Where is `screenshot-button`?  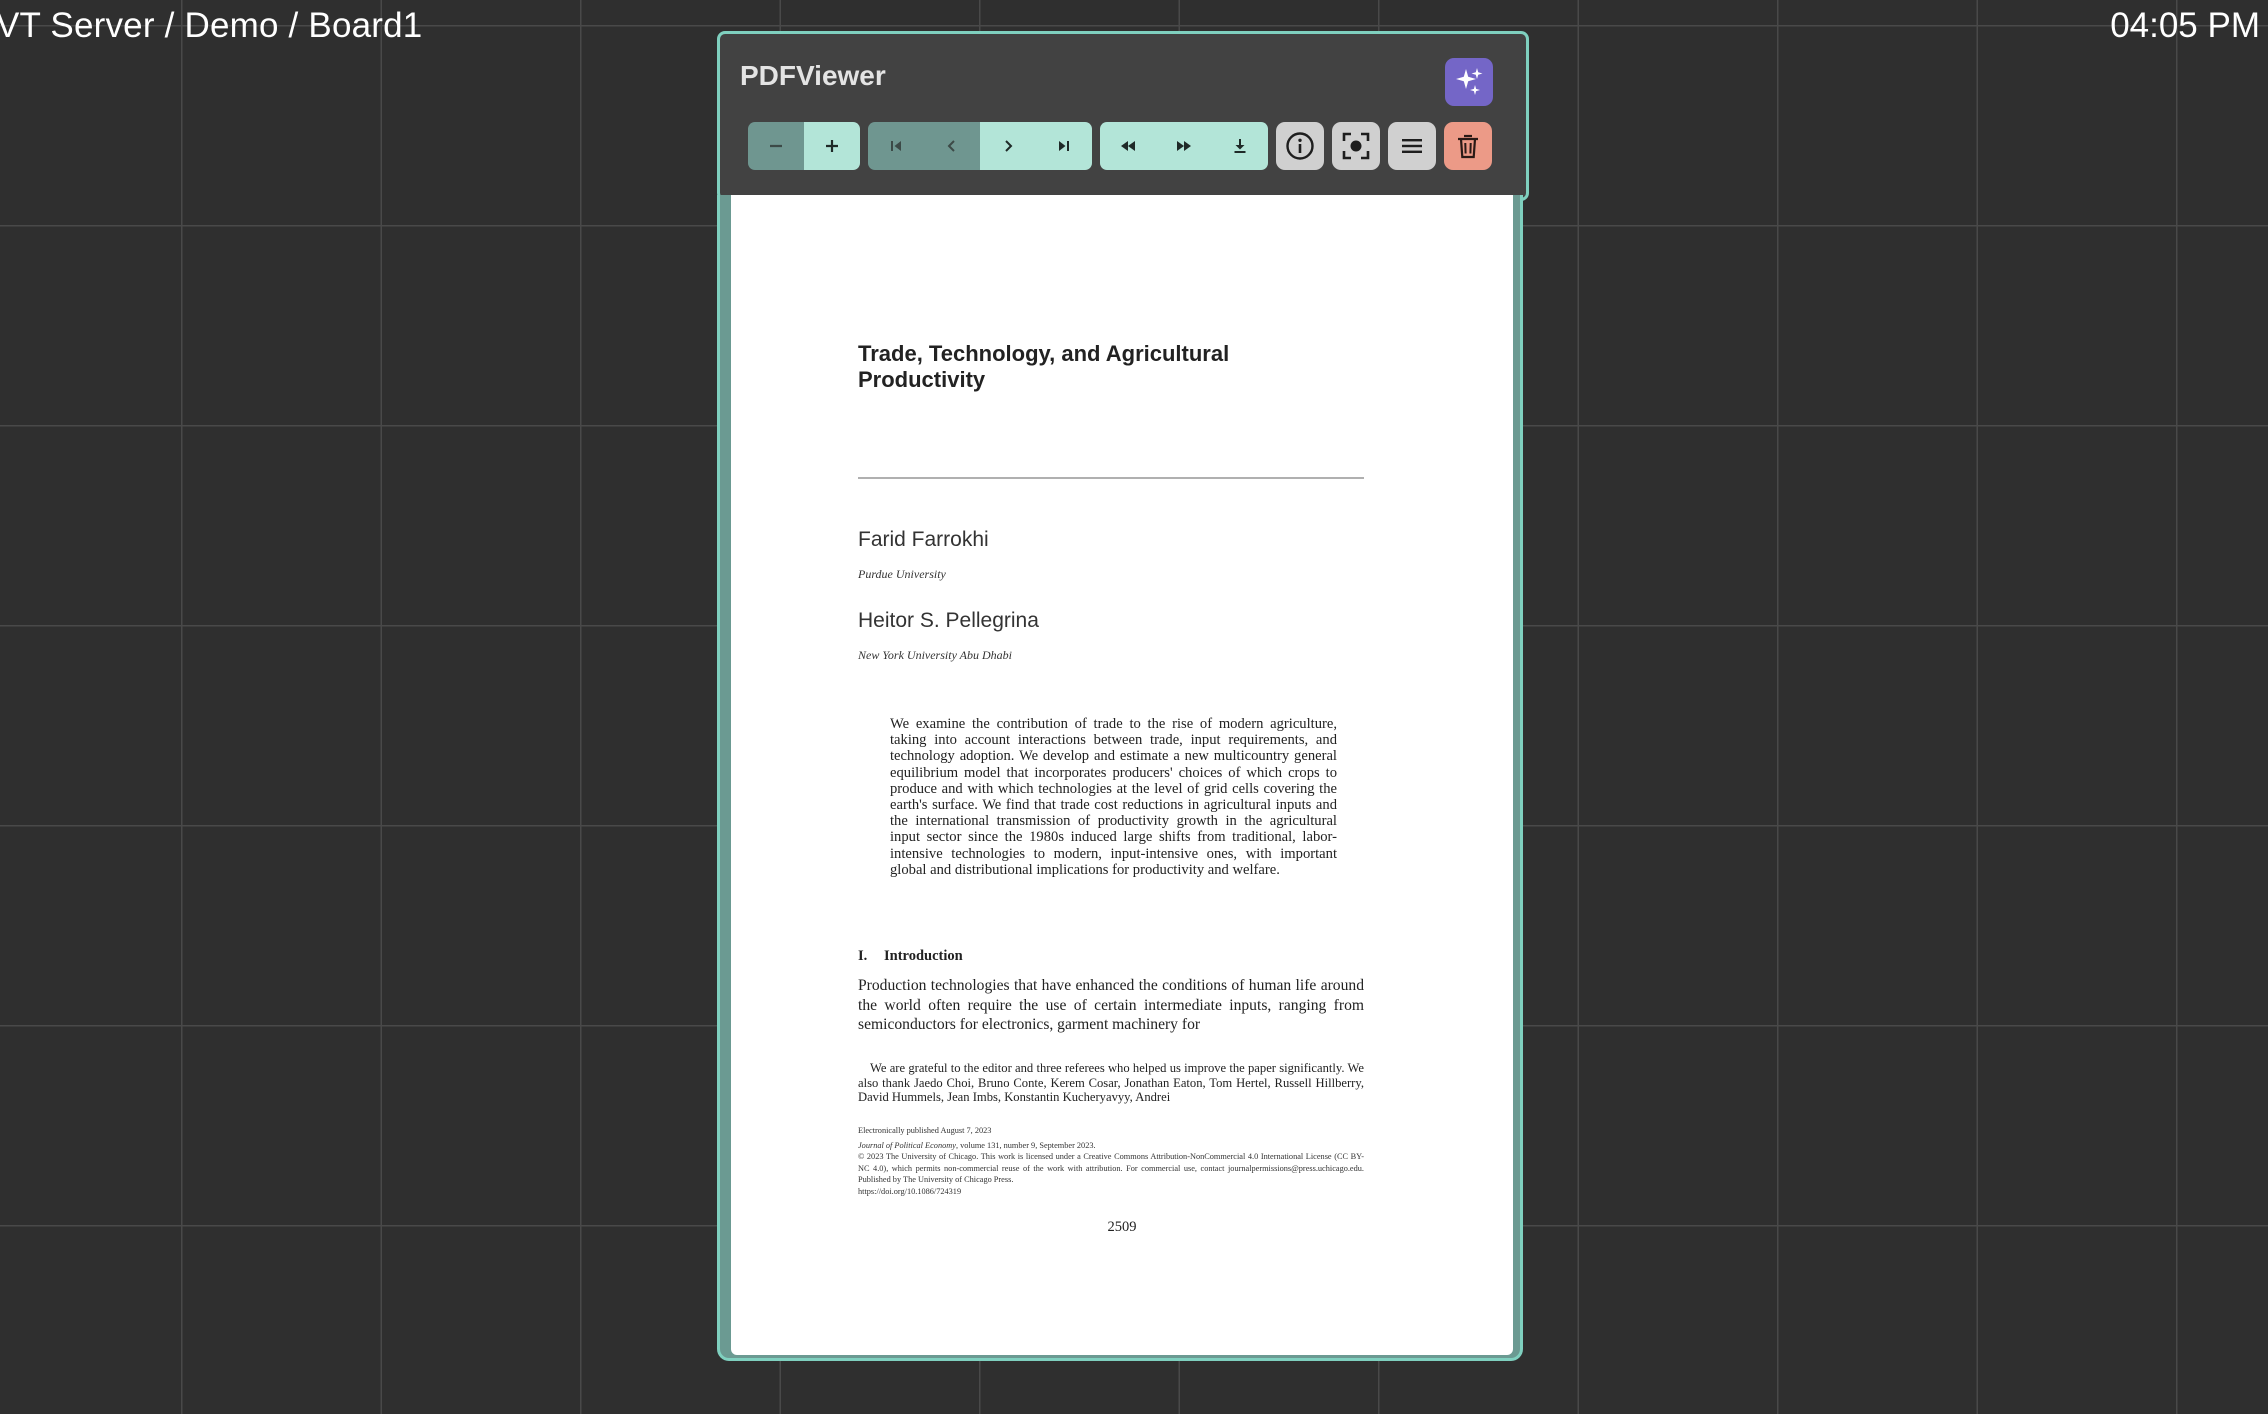
screenshot-button is located at coordinates (1356, 146).